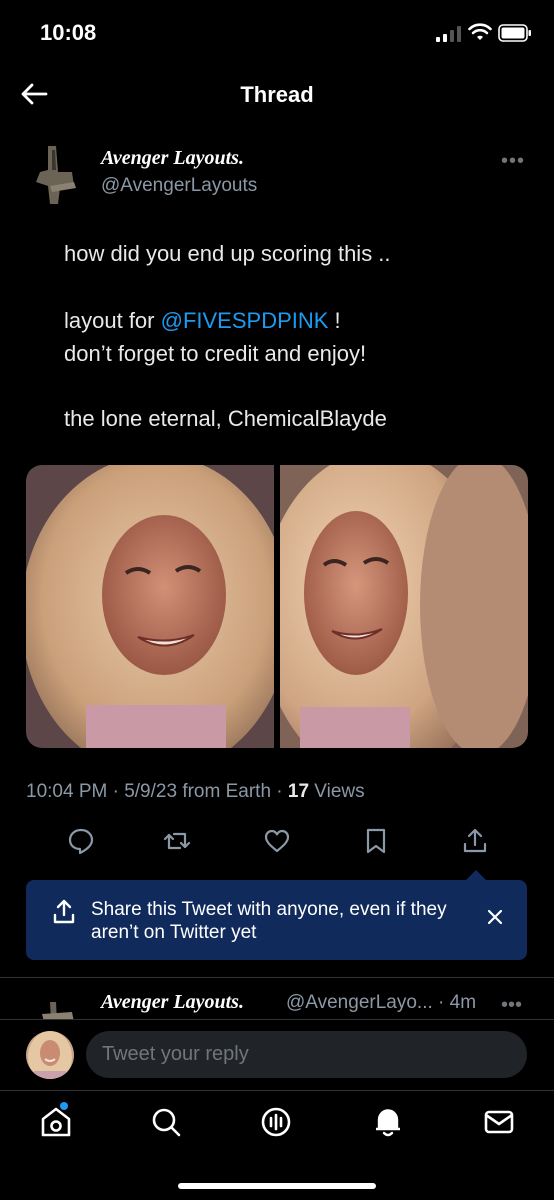  I want to click on reply-handle-time: @AvengerLayo... · 4m, so click(381, 1002).